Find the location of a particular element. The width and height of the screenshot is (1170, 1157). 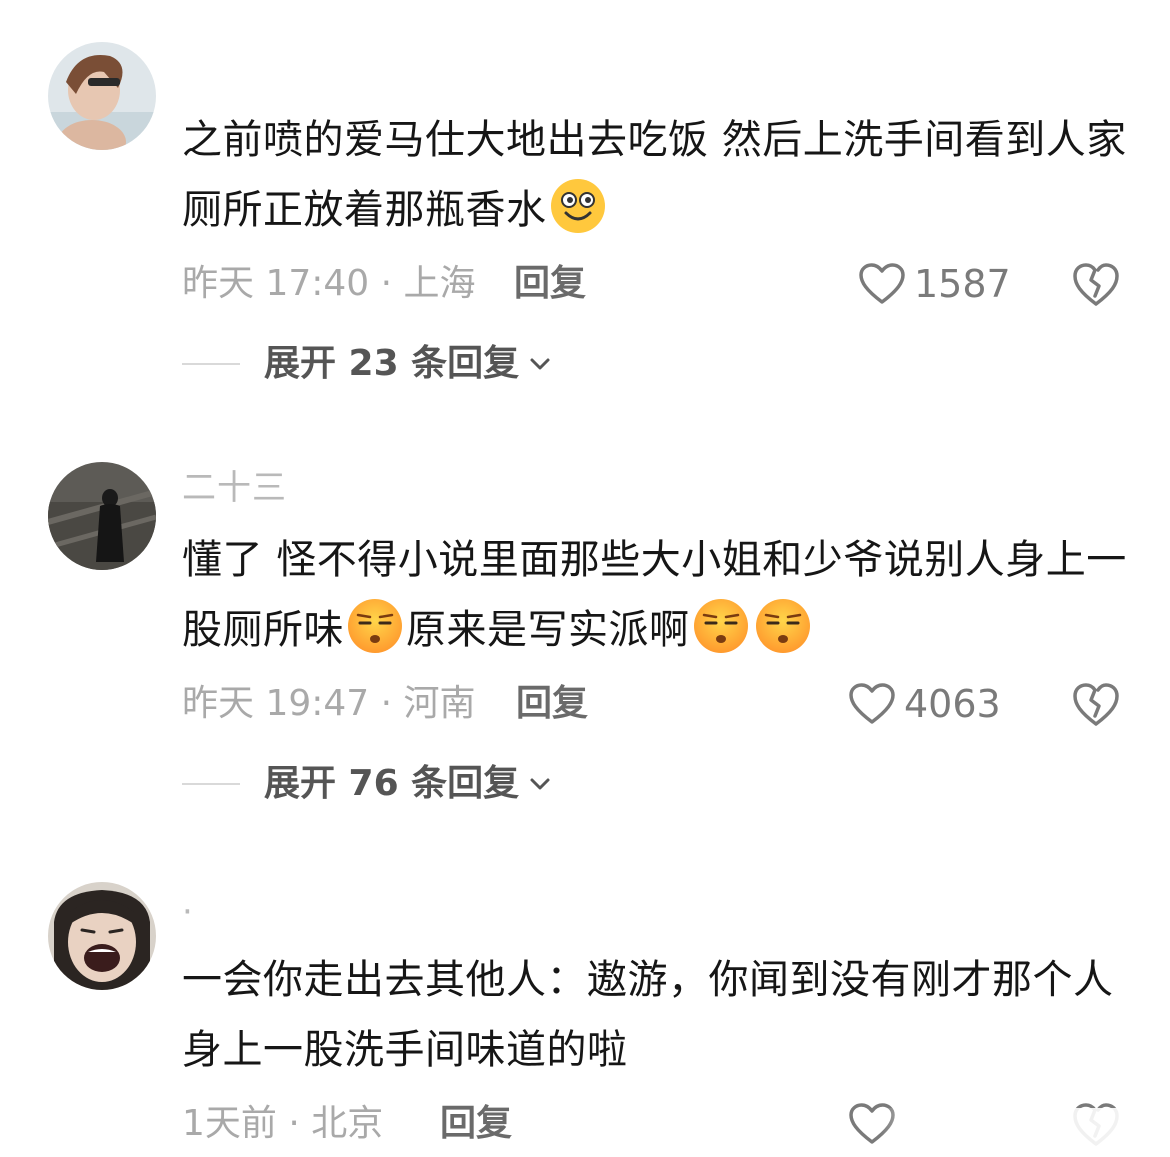

comment-body: 之前喷的爱马仕大地出去吃饭 然后上洗手间看到人家厕所正放着那瓶香水 is located at coordinates (654, 175).